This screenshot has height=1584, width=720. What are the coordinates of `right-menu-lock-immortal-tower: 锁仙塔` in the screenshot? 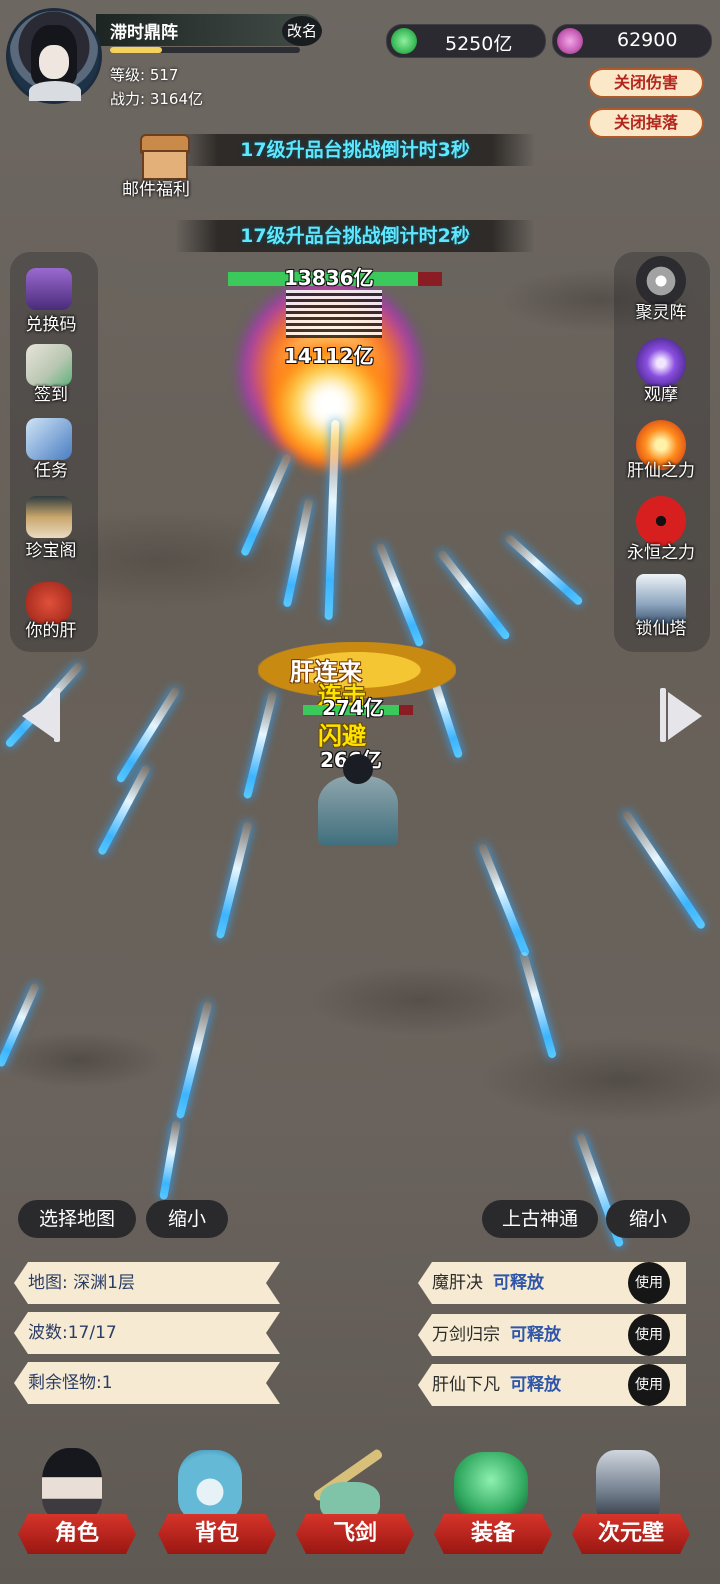 It's located at (661, 626).